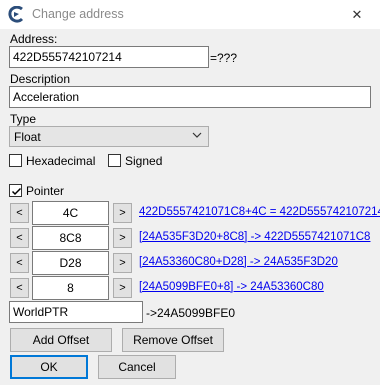 Image resolution: width=380 pixels, height=385 pixels. Describe the element at coordinates (15, 160) in the screenshot. I see `hexadecimal-checkbox` at that location.